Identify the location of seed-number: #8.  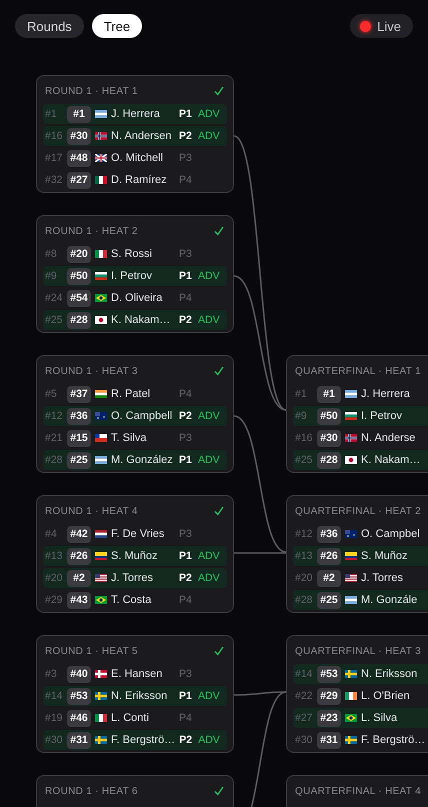
(51, 254).